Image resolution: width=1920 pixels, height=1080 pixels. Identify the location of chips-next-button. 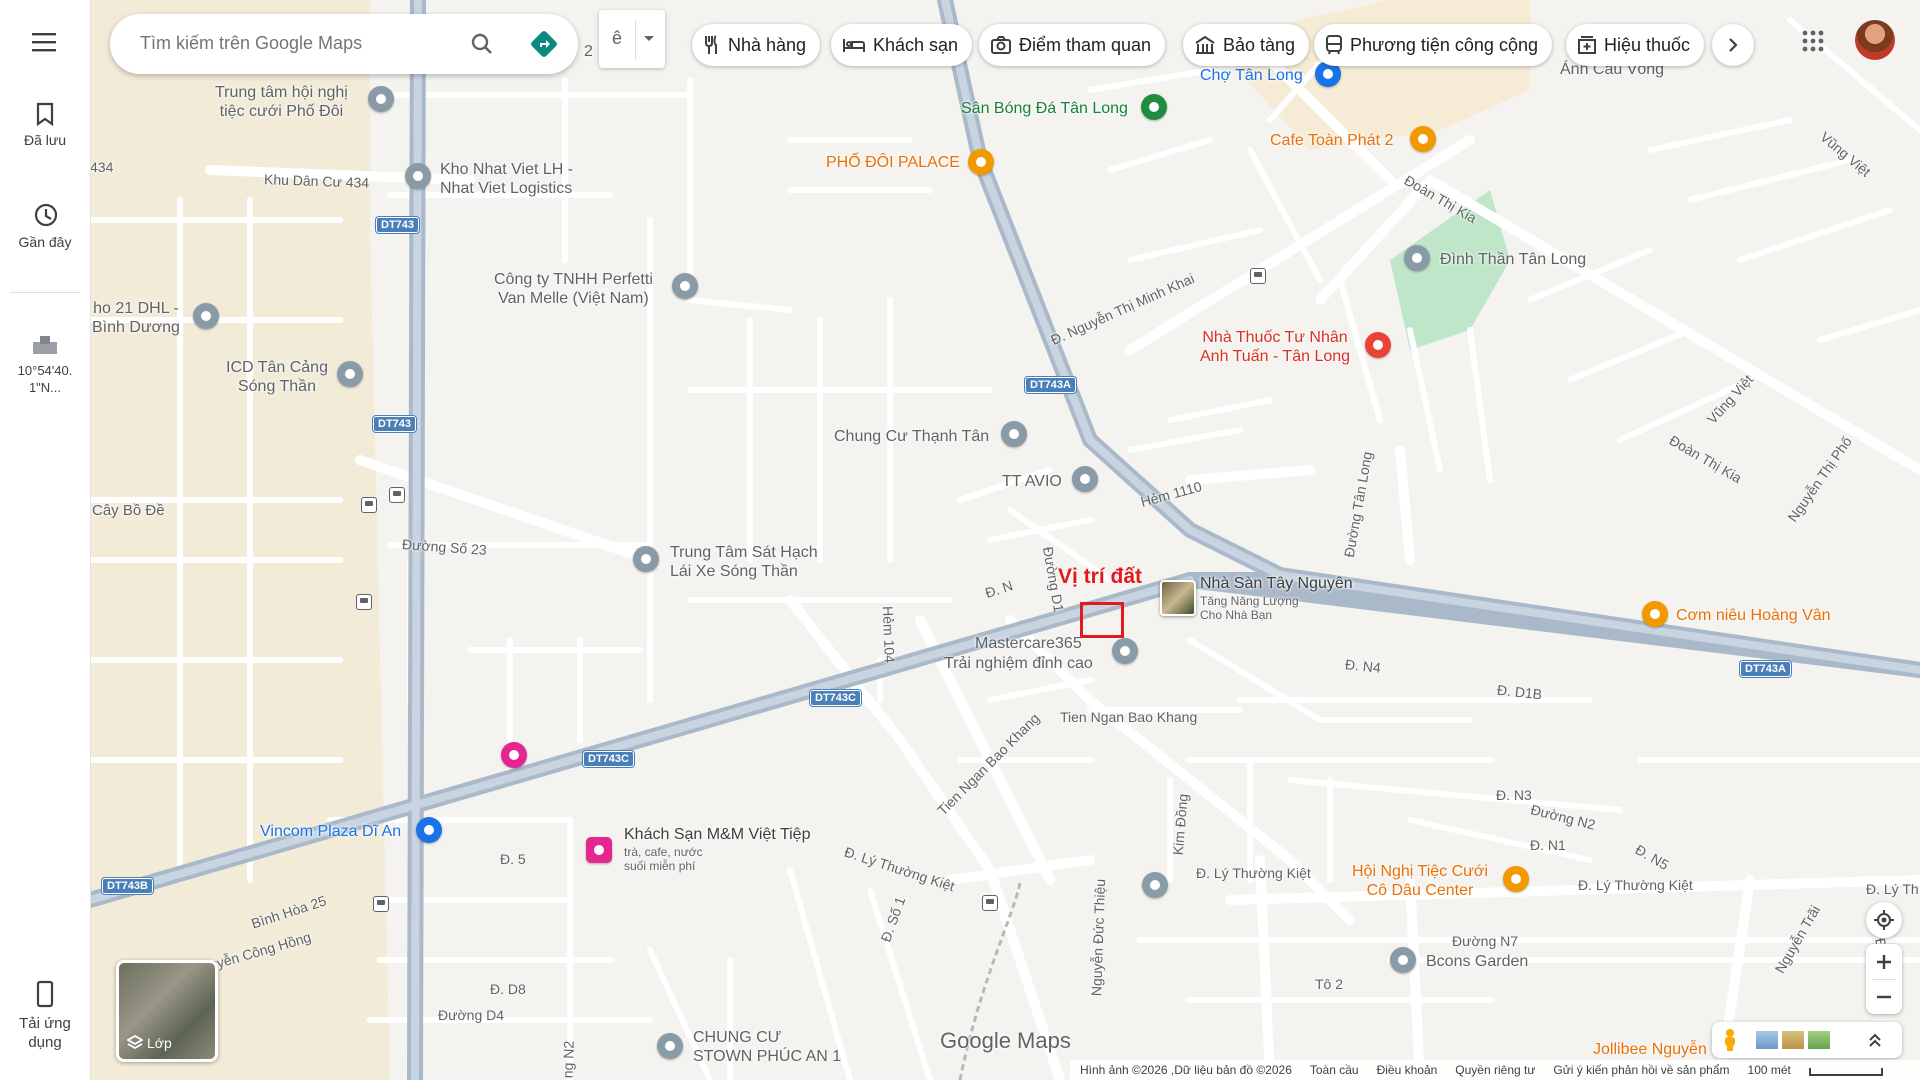
(1733, 45).